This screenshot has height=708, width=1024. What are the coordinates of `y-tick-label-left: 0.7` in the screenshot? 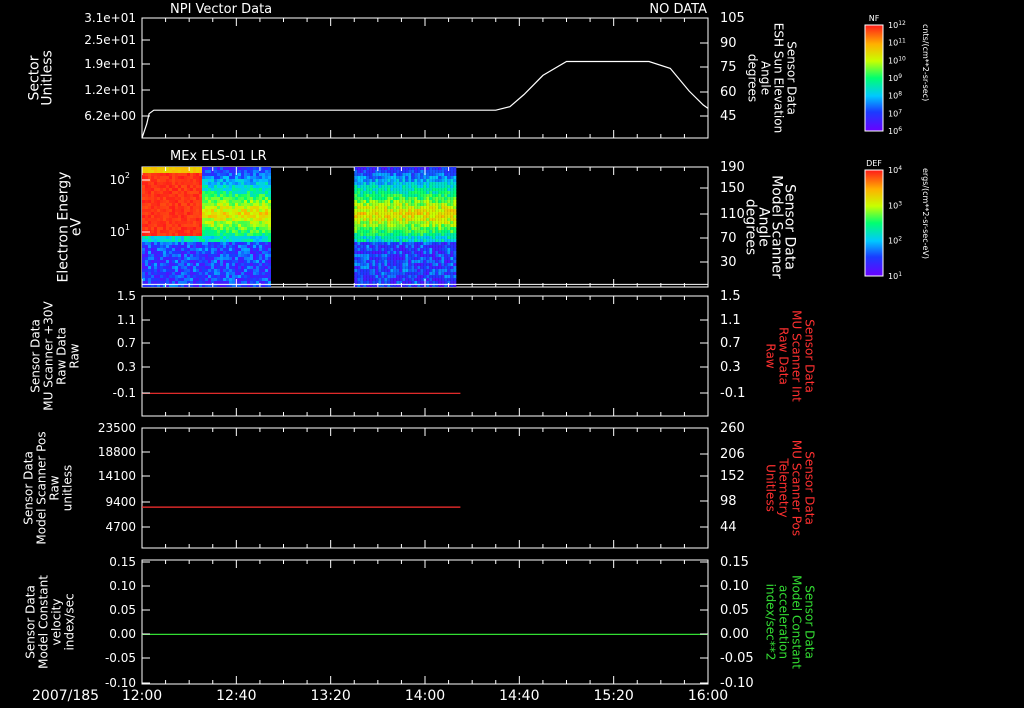 It's located at (126, 343).